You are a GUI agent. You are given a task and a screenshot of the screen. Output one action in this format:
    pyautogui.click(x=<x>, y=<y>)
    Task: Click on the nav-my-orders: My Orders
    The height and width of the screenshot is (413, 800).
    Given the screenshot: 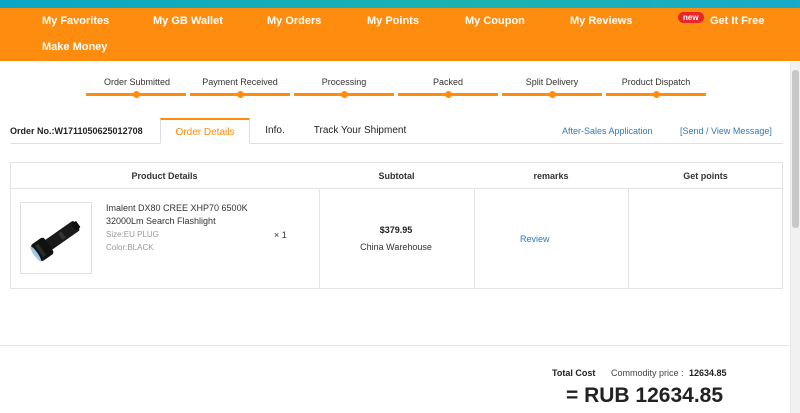 What is the action you would take?
    pyautogui.click(x=294, y=21)
    